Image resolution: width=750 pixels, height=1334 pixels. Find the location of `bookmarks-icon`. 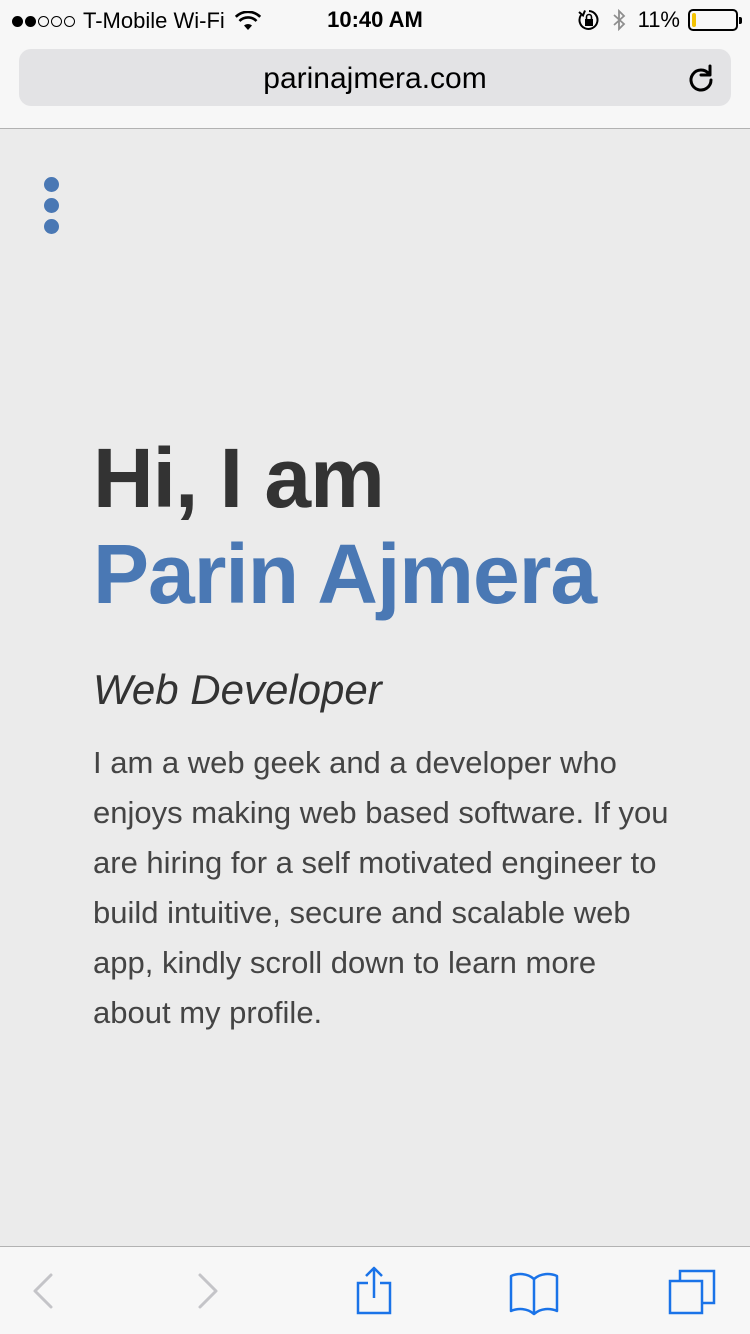

bookmarks-icon is located at coordinates (534, 1291).